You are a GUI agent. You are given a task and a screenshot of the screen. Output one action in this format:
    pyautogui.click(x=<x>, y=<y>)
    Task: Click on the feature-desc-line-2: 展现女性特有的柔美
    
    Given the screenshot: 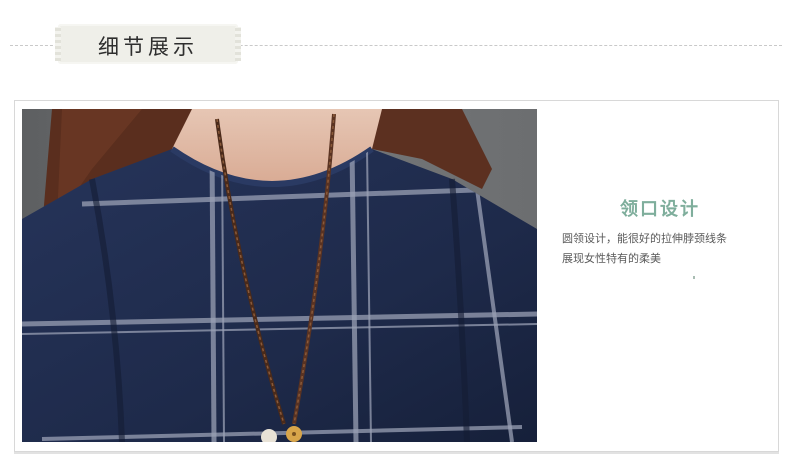 What is the action you would take?
    pyautogui.click(x=611, y=258)
    